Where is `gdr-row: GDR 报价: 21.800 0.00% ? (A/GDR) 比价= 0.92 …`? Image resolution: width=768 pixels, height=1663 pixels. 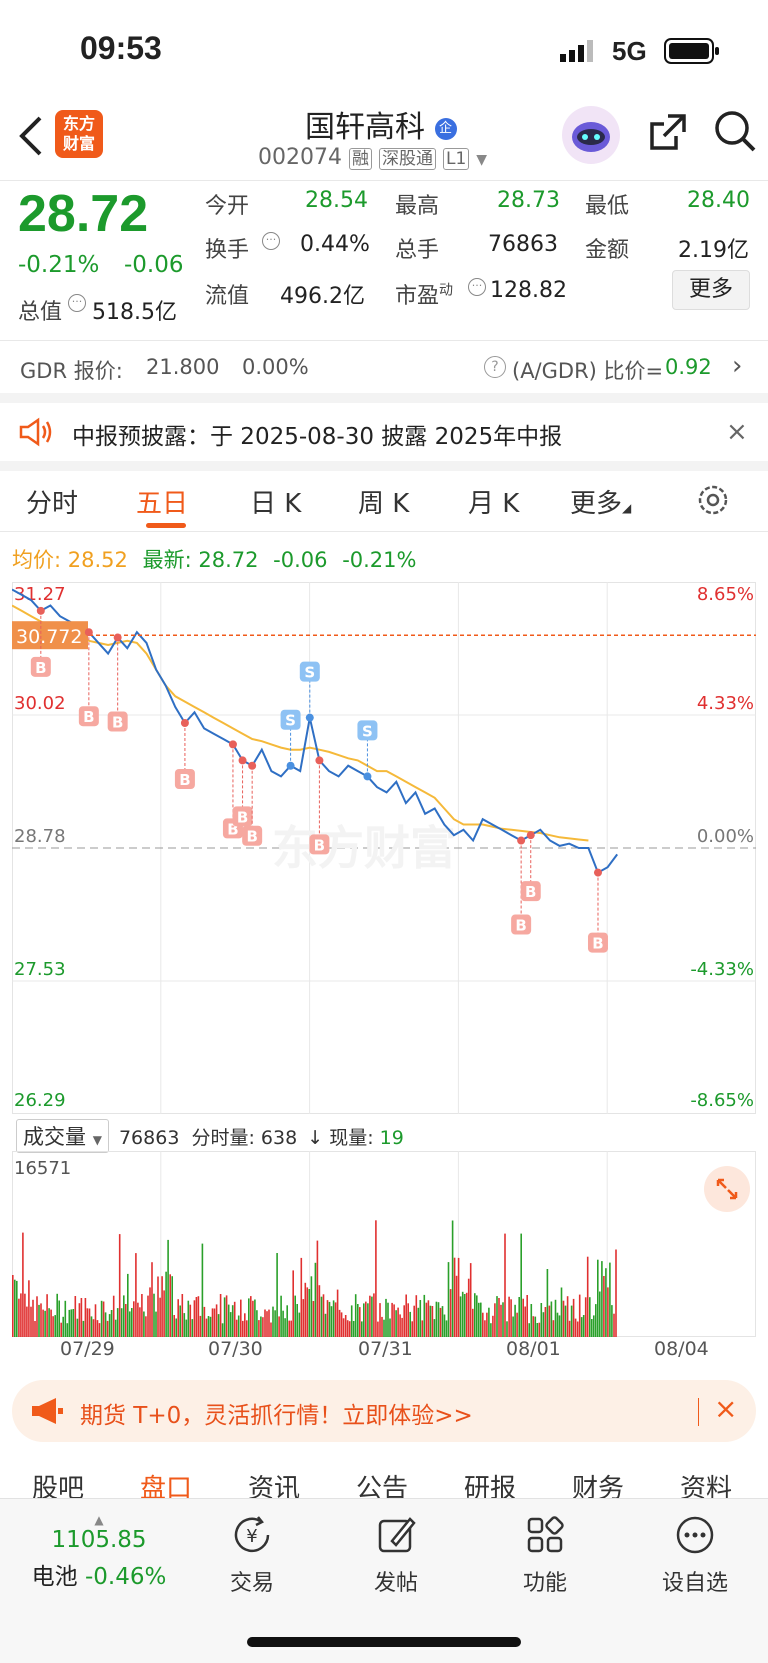 gdr-row: GDR 报价: 21.800 0.00% ? (A/GDR) 比价= 0.92 … is located at coordinates (384, 367).